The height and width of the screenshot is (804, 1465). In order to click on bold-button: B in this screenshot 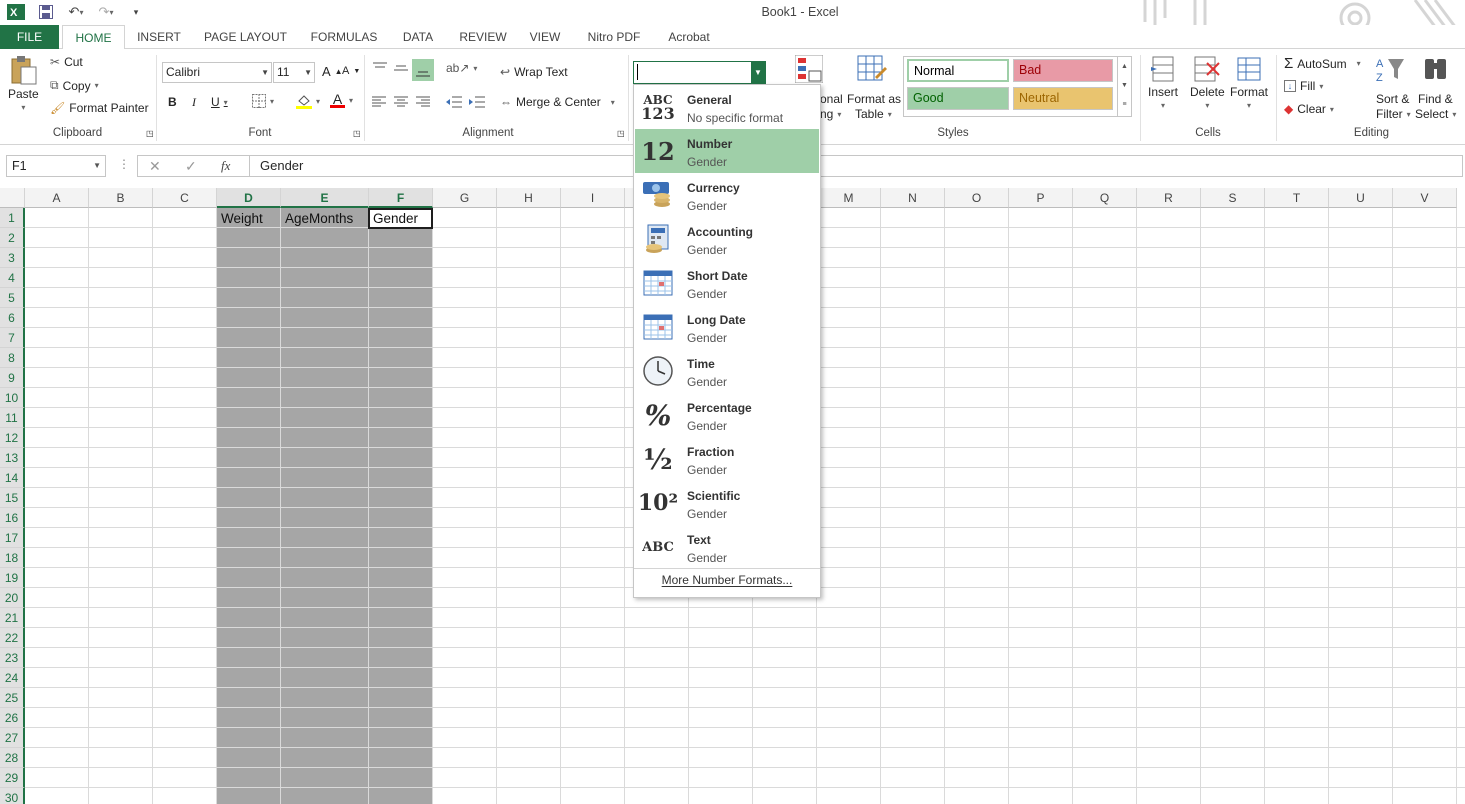, I will do `click(172, 102)`.